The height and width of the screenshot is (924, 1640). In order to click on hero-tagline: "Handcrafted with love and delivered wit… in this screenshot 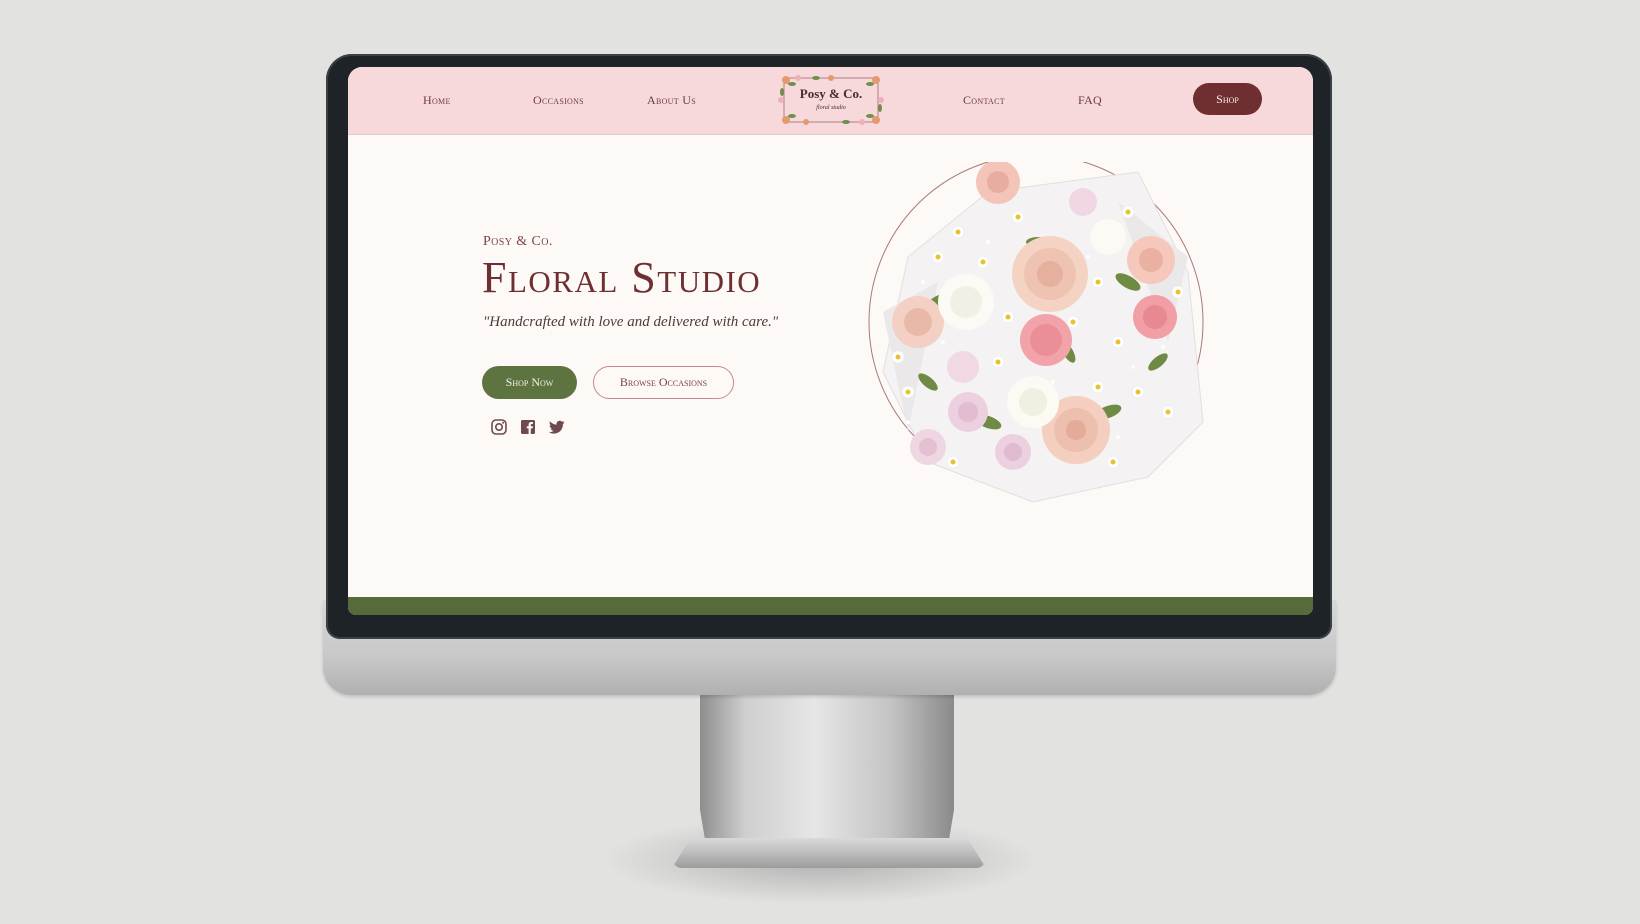, I will do `click(631, 322)`.